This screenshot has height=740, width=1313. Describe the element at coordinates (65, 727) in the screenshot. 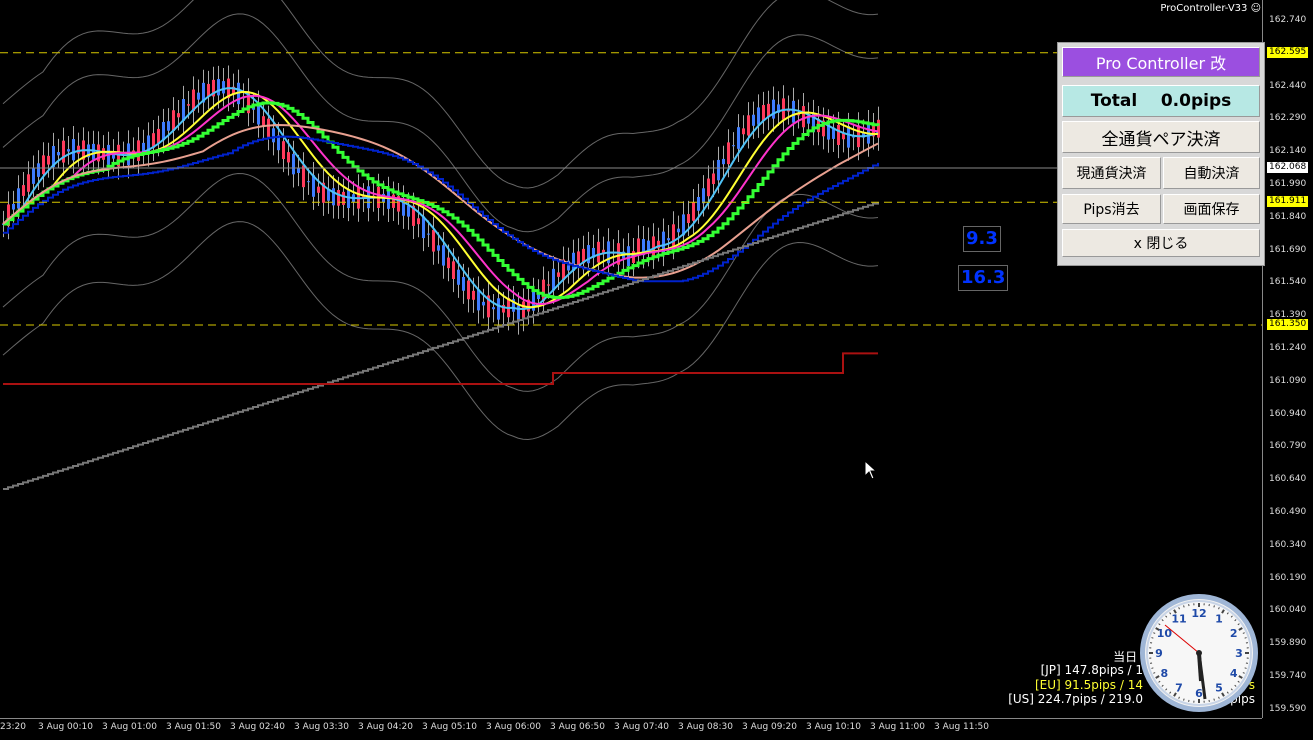

I see `time-tick-label: 3 Aug 00:10` at that location.